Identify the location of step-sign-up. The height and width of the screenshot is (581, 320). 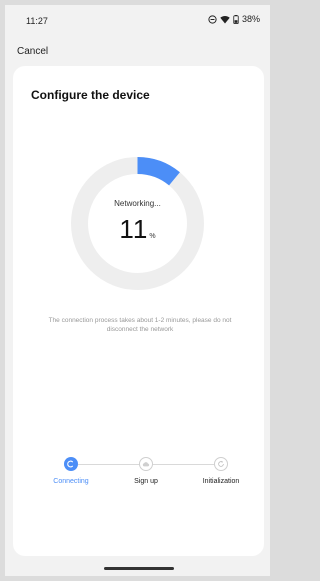
(146, 464).